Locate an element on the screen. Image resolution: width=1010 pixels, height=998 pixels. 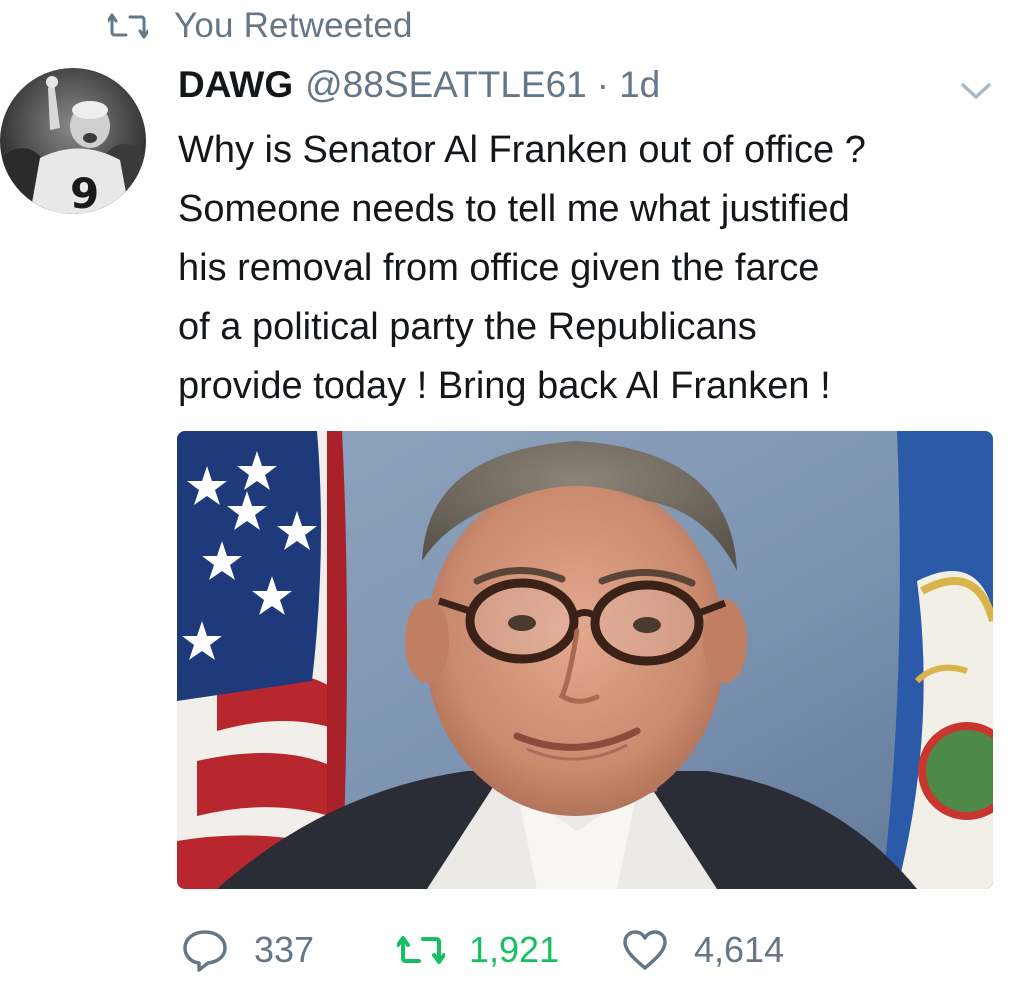
tweet-header: DAWG @88SEATTLE61 · 1d is located at coordinates (419, 88).